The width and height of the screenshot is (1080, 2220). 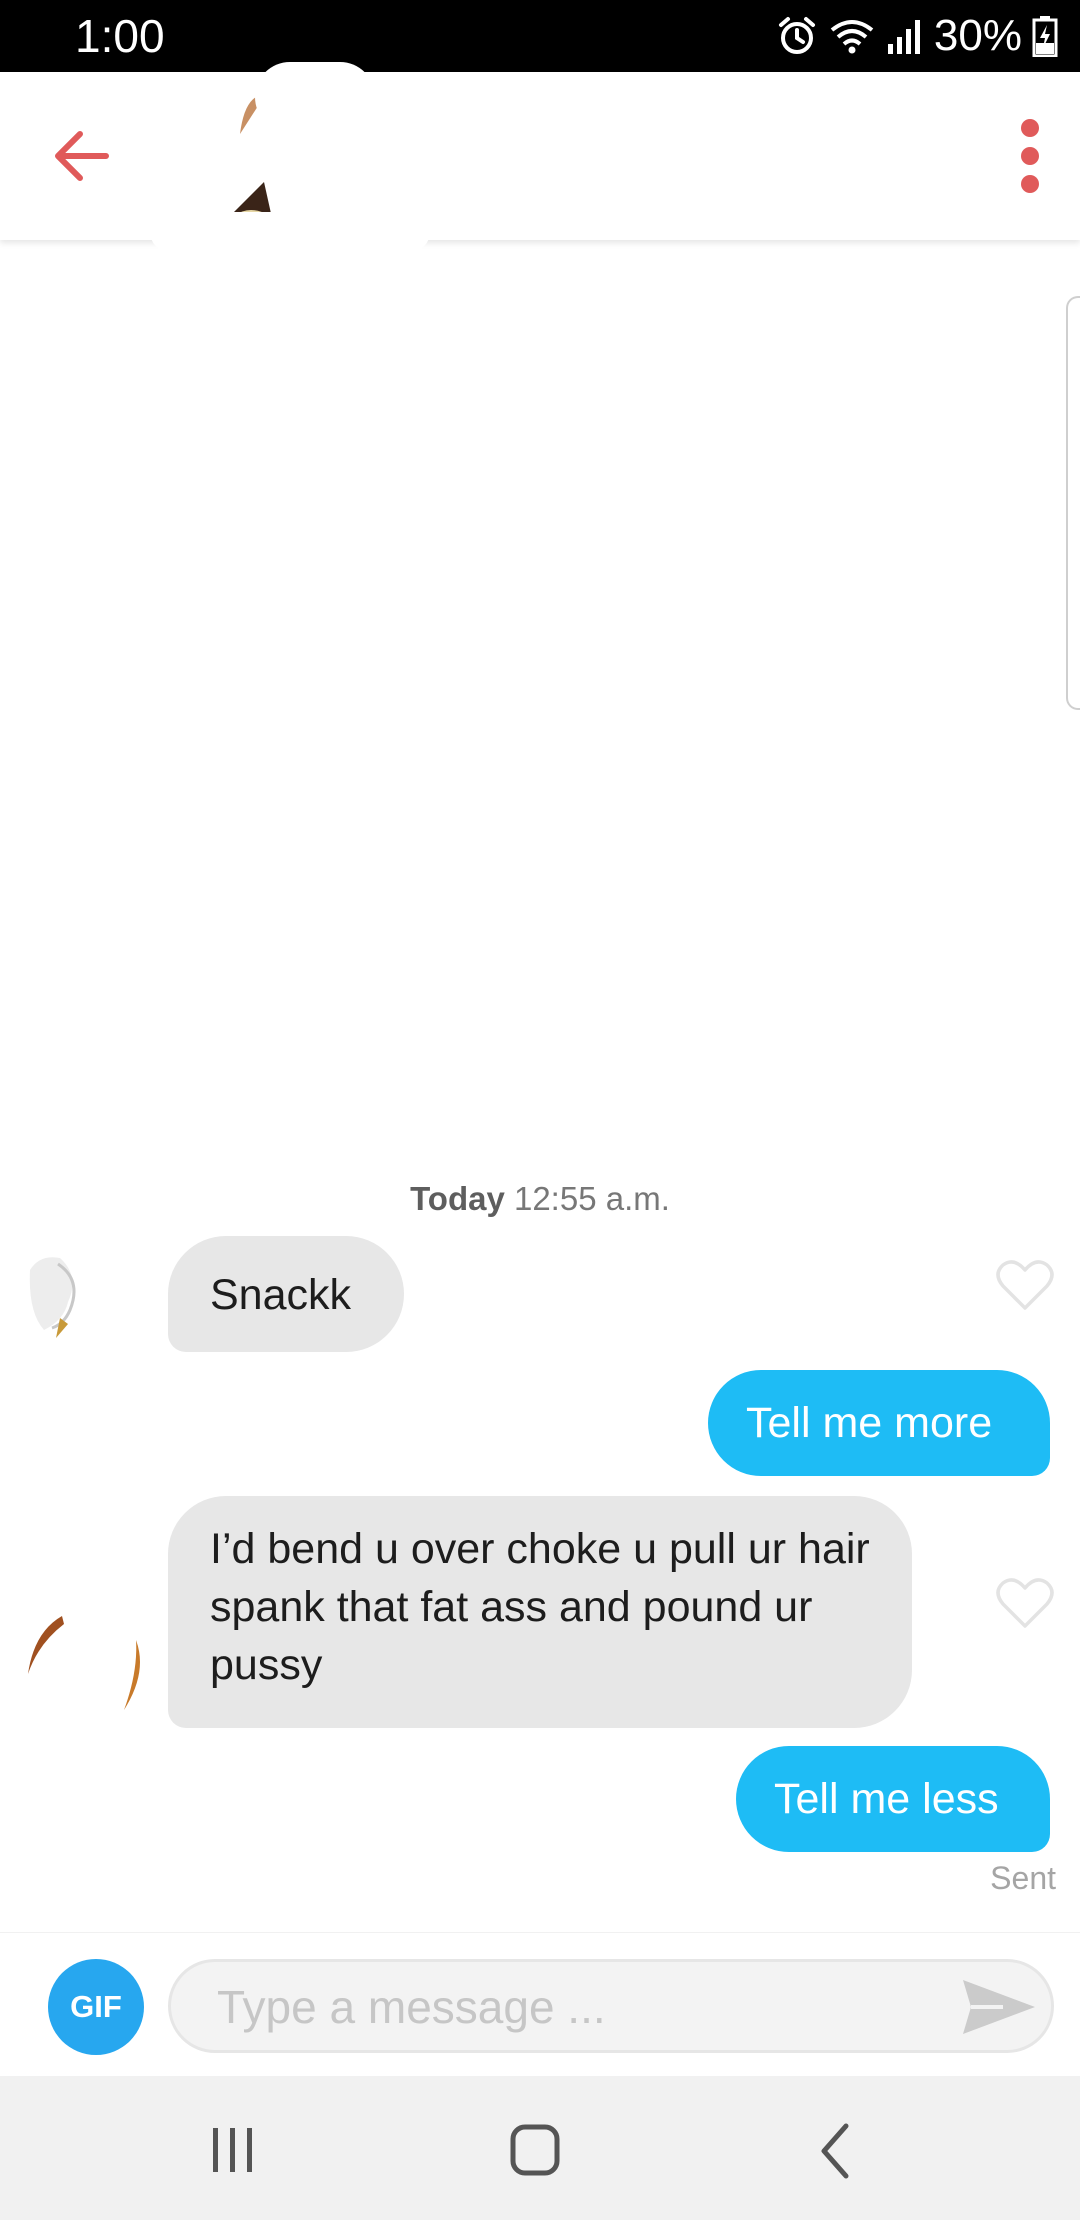 What do you see at coordinates (796, 35) in the screenshot?
I see `alarm-icon` at bounding box center [796, 35].